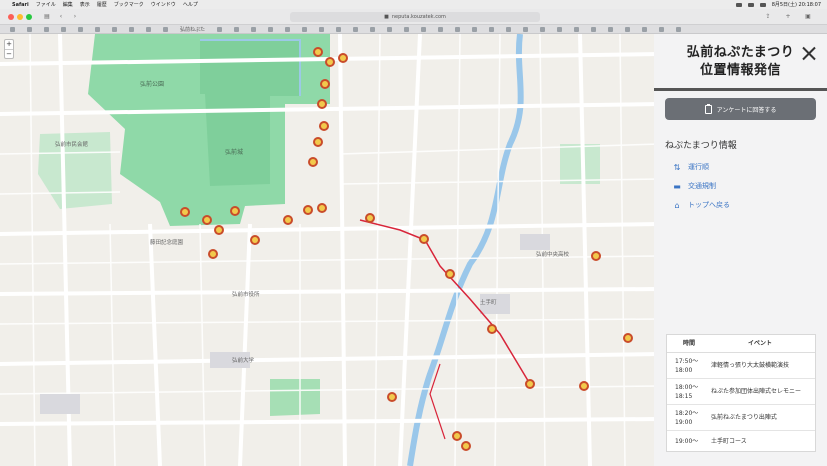 The image size is (827, 466). What do you see at coordinates (29, 16) in the screenshot?
I see `zoom-window-icon` at bounding box center [29, 16].